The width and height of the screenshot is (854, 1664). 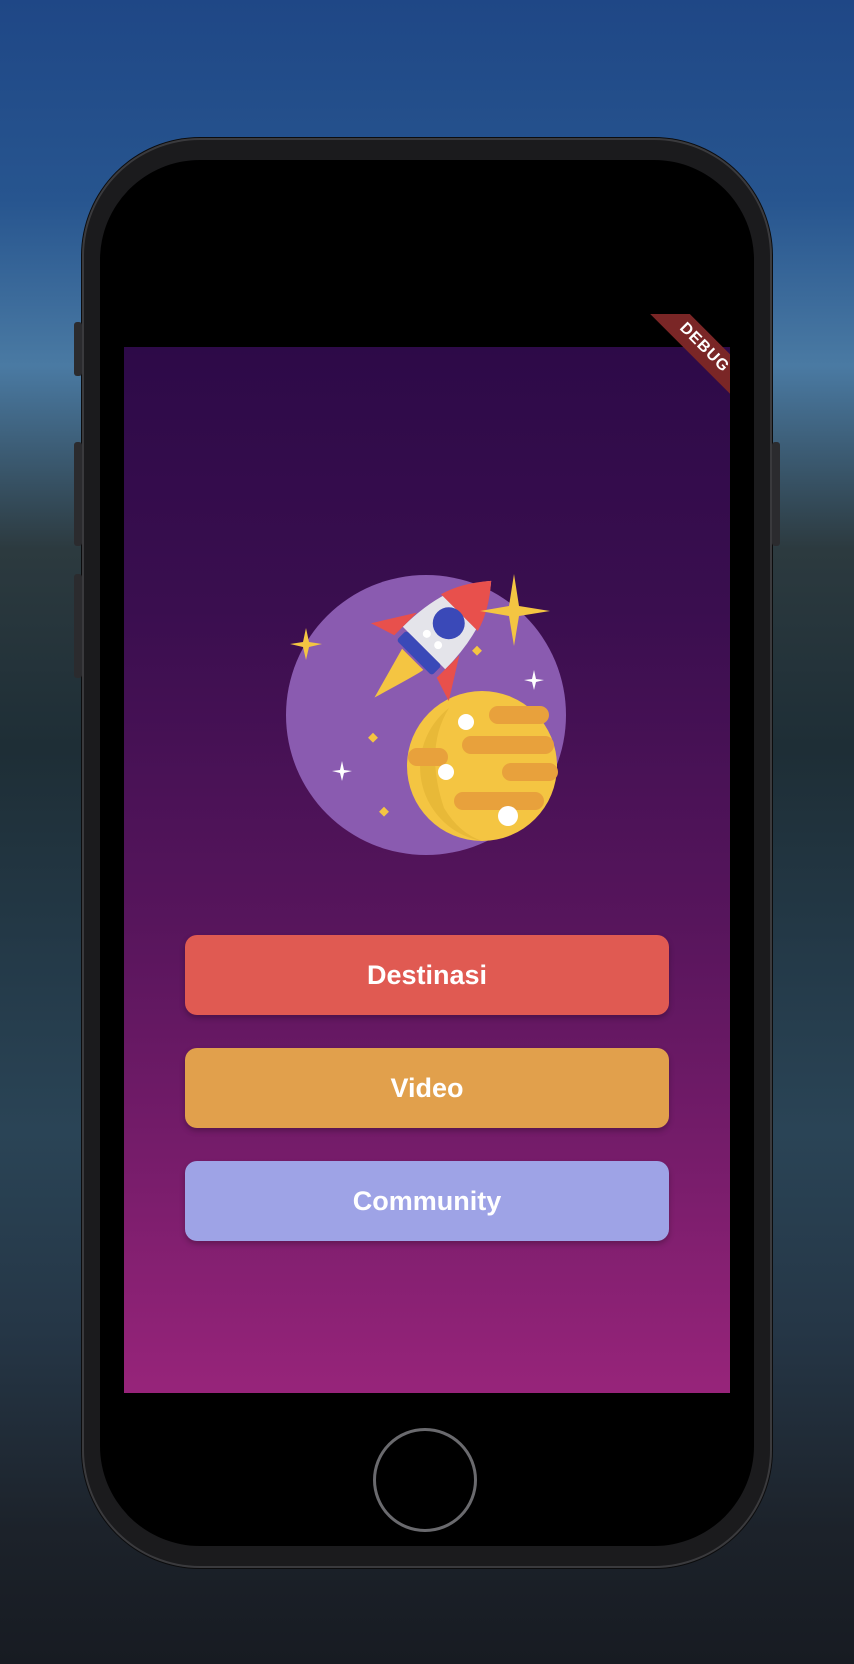 I want to click on planet-icon, so click(x=482, y=766).